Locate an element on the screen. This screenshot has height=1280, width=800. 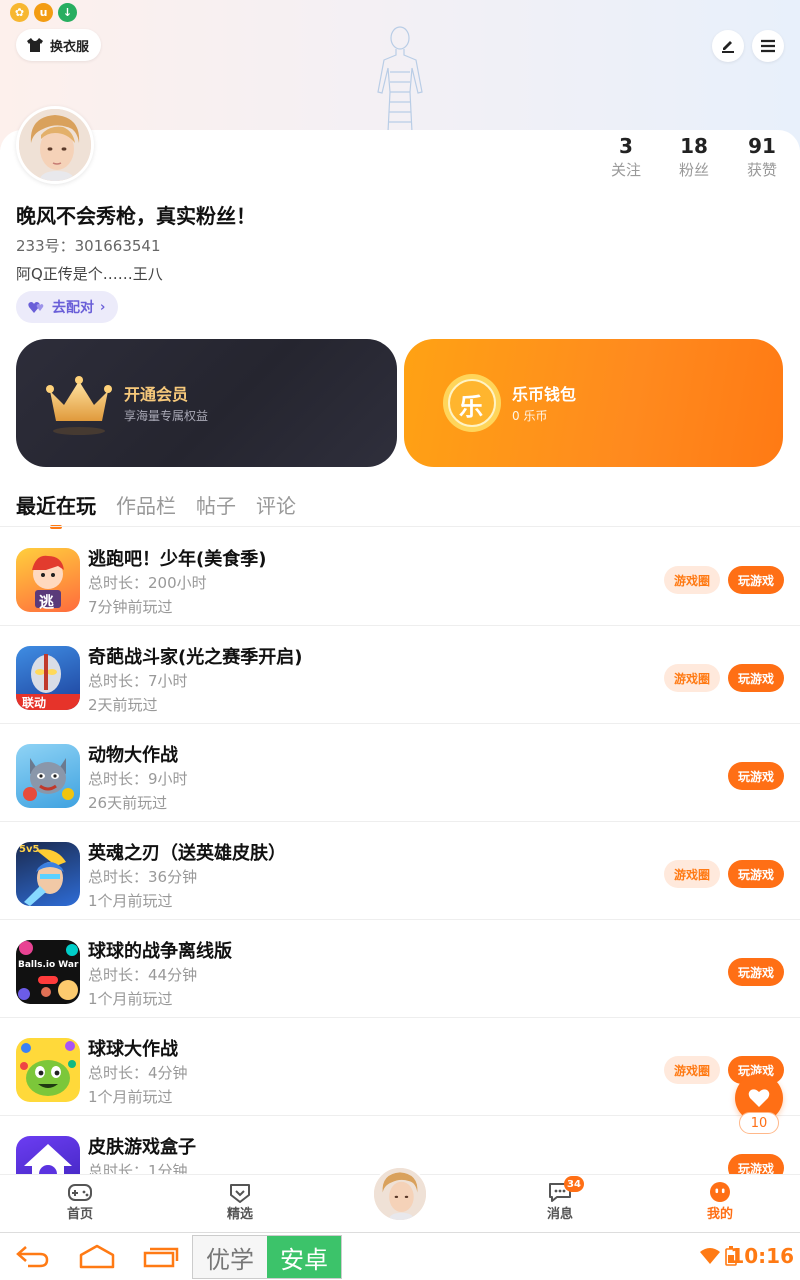
game-icon-skin-box is located at coordinates (48, 1155).